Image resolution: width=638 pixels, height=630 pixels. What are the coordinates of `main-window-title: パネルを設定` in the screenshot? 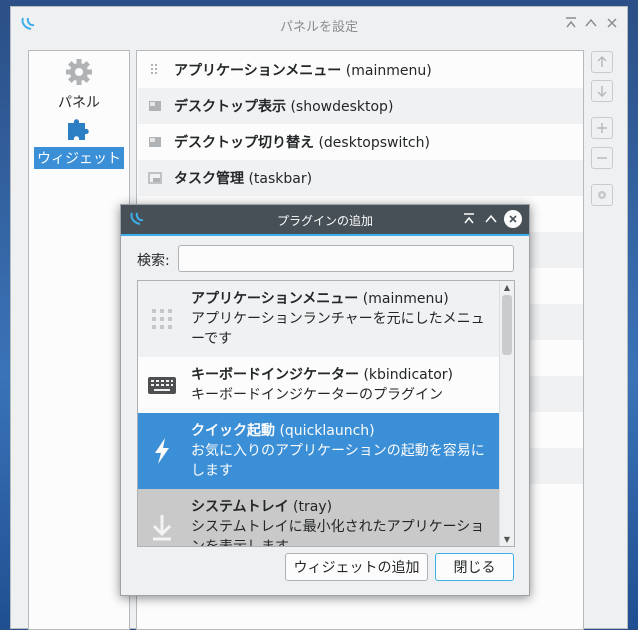 It's located at (318, 27).